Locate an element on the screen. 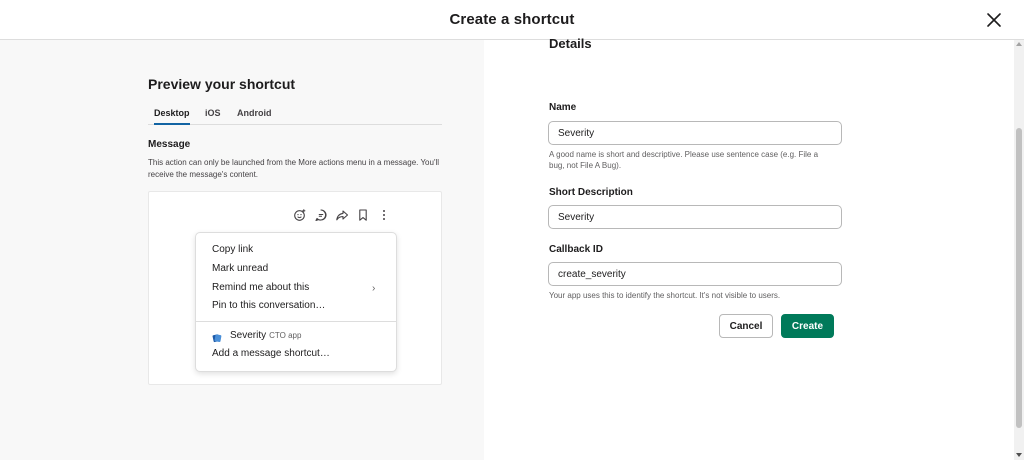 Image resolution: width=1024 pixels, height=460 pixels. details-title: Details is located at coordinates (570, 43).